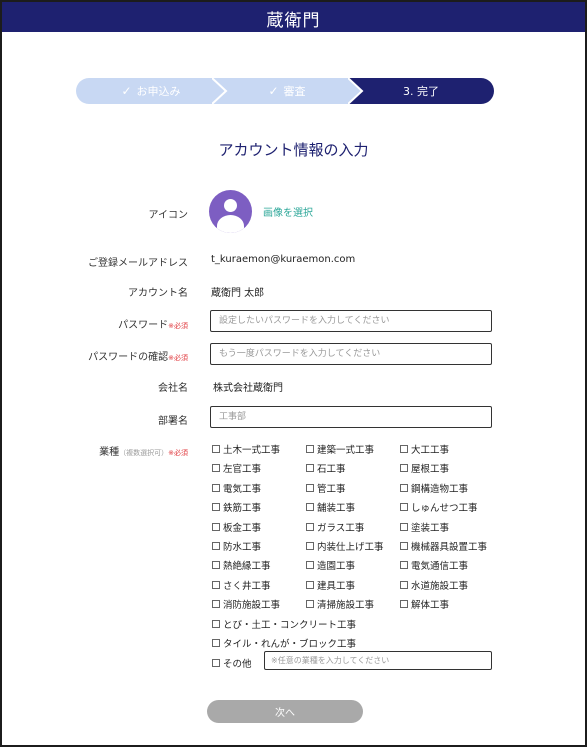 The width and height of the screenshot is (587, 747). I want to click on industry-checkbox-label: 鋼構造物工事, so click(440, 489).